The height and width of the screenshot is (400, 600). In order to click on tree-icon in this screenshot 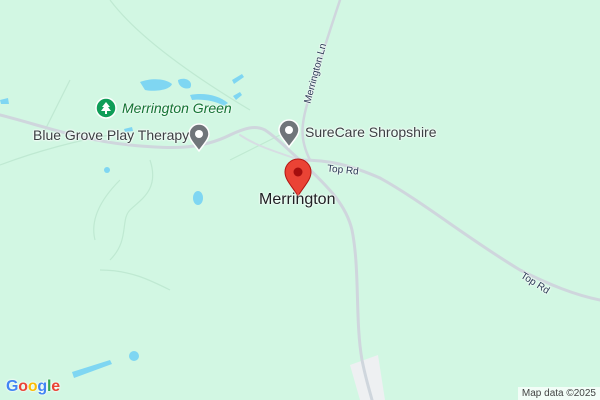, I will do `click(106, 108)`.